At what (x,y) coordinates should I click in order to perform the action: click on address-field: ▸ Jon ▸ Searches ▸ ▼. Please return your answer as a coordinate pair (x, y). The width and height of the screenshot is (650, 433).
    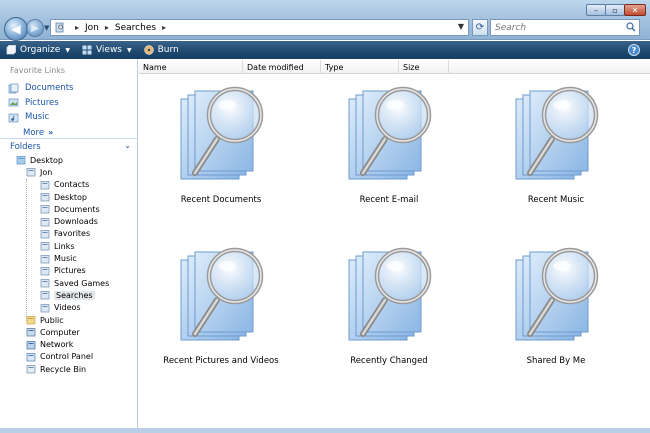
    Looking at the image, I should click on (259, 27).